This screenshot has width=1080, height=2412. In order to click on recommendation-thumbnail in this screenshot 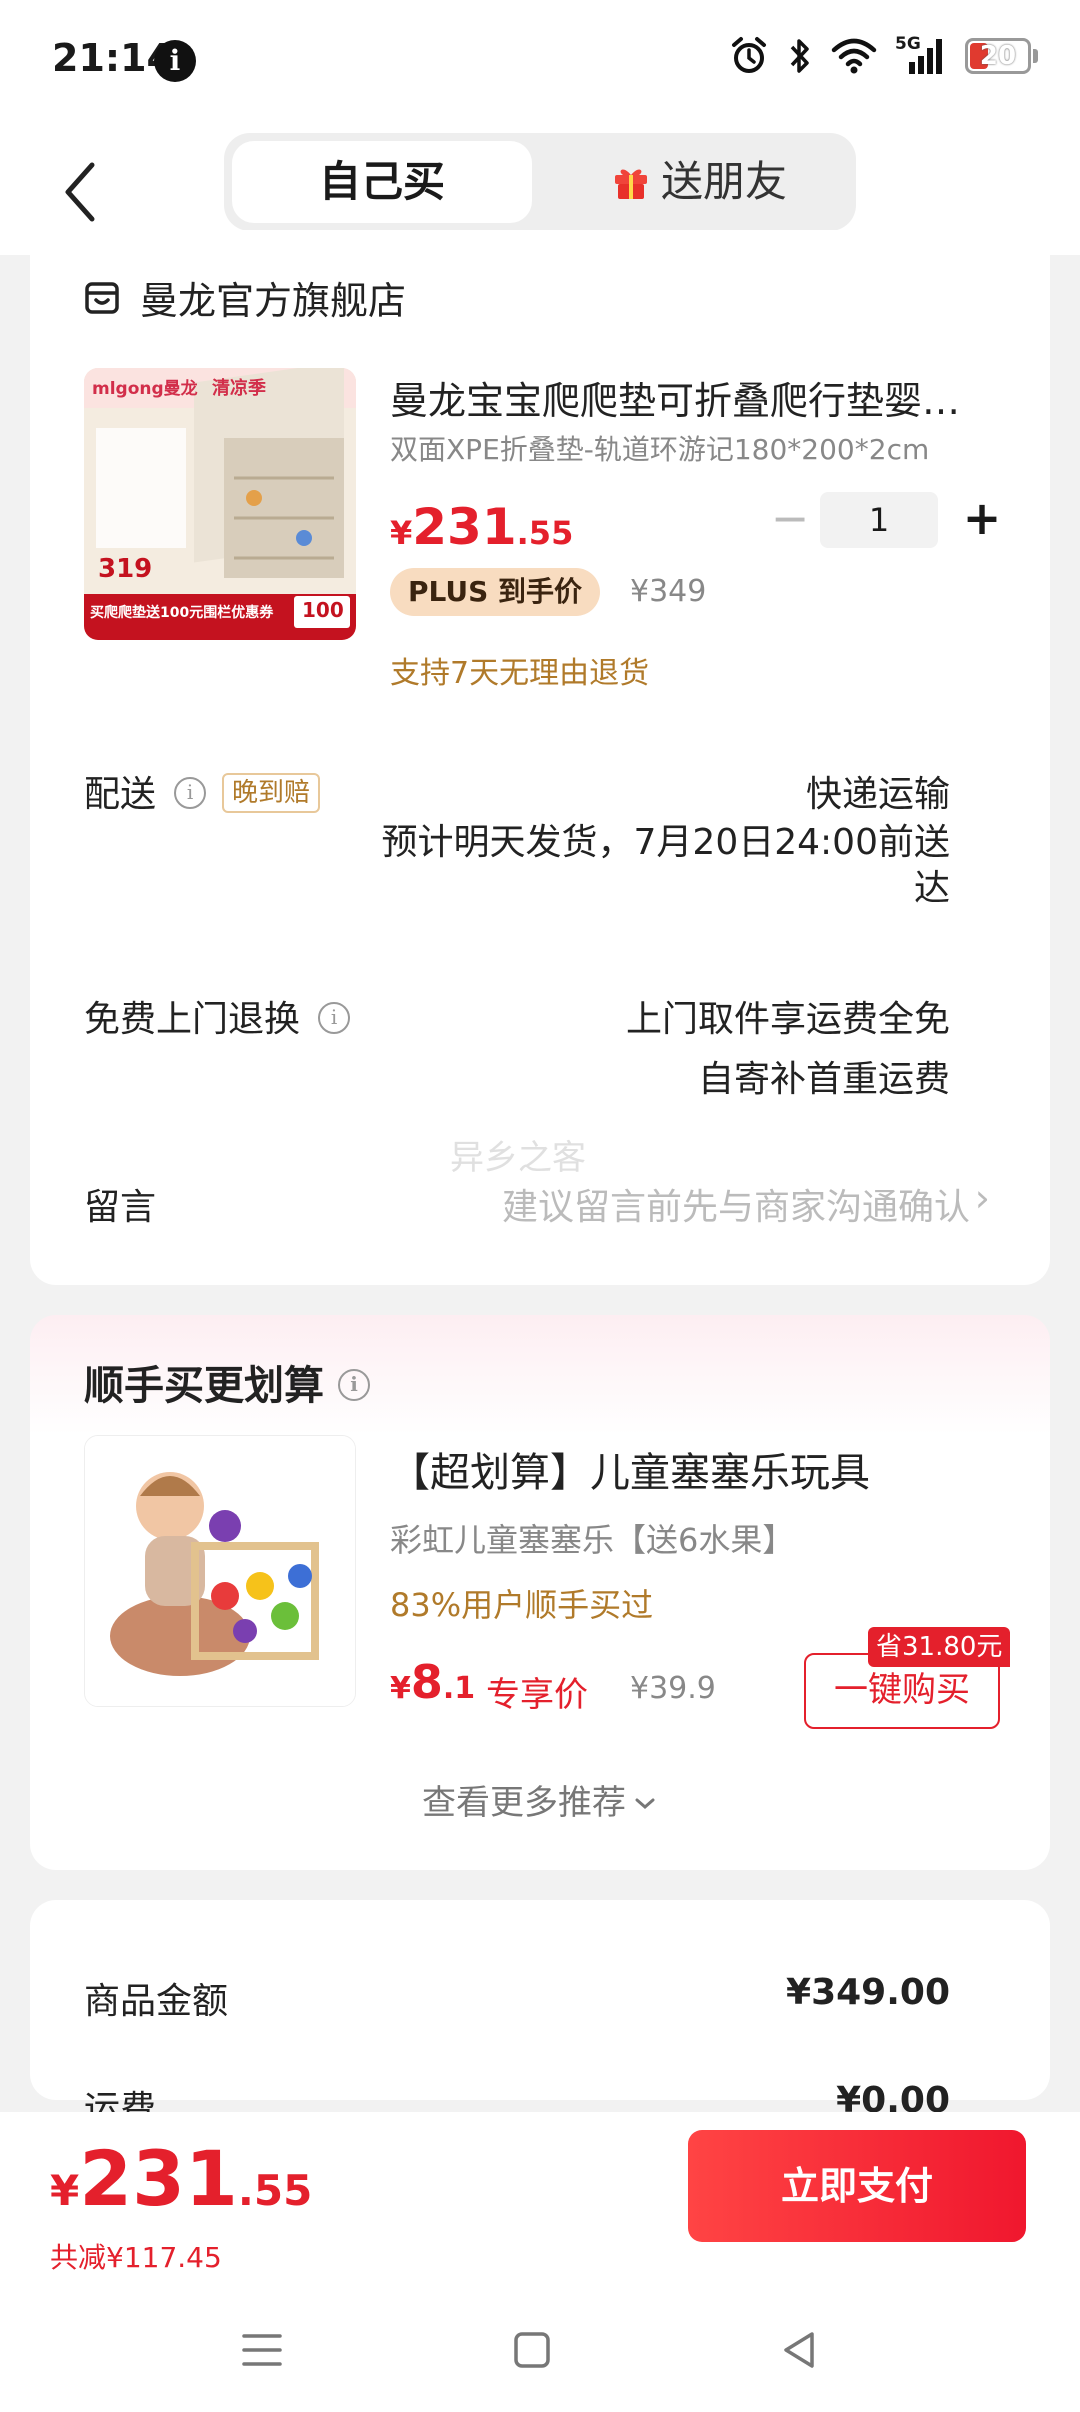, I will do `click(220, 1571)`.